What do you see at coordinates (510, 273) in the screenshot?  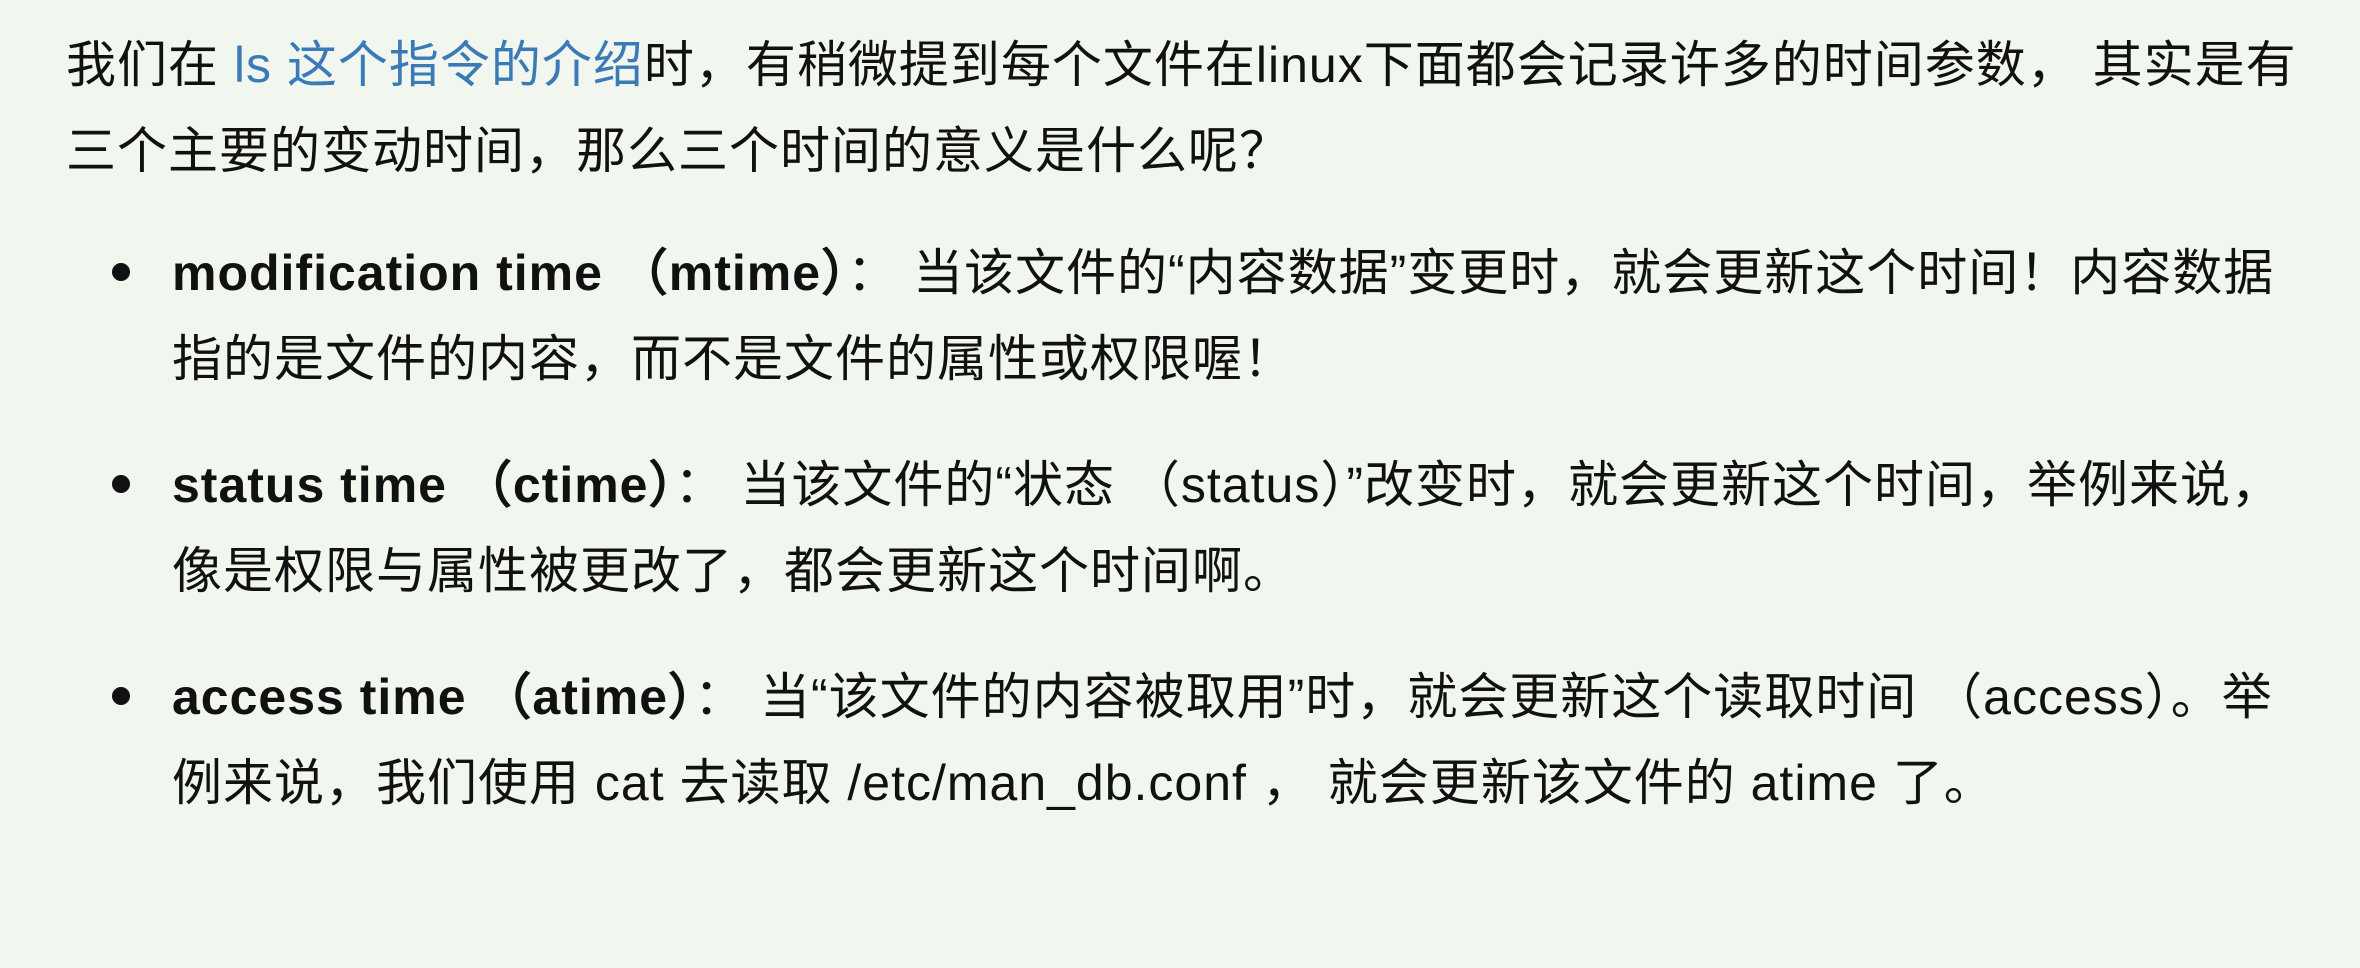 I see `term-mtime: modification time （mtime）` at bounding box center [510, 273].